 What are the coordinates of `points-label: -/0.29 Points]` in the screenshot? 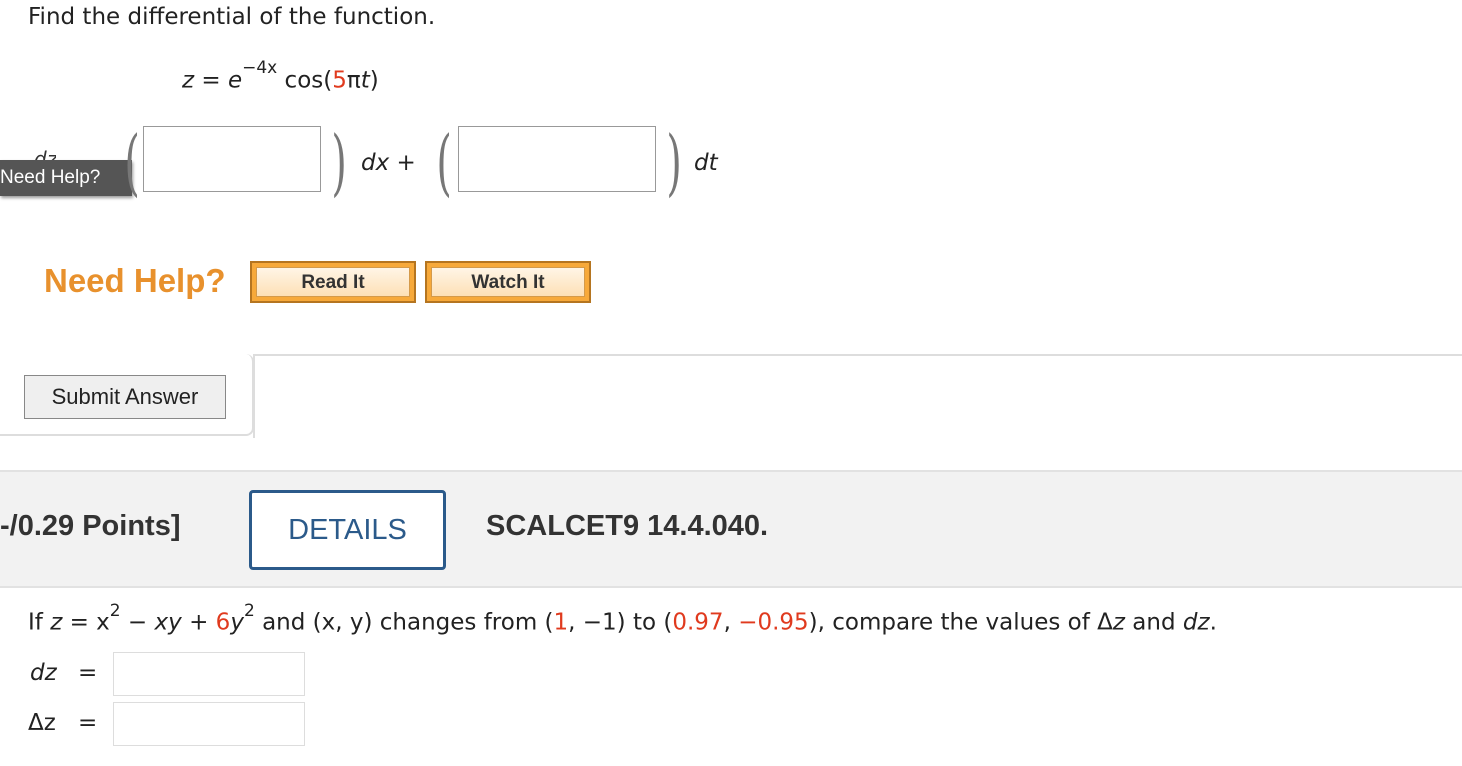 It's located at (90, 526).